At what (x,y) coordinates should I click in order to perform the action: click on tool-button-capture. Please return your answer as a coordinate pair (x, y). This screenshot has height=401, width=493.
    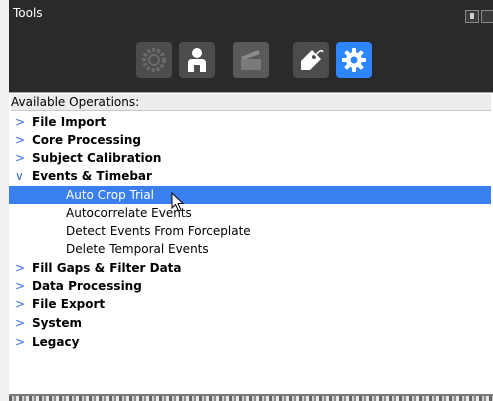
    Looking at the image, I should click on (251, 60).